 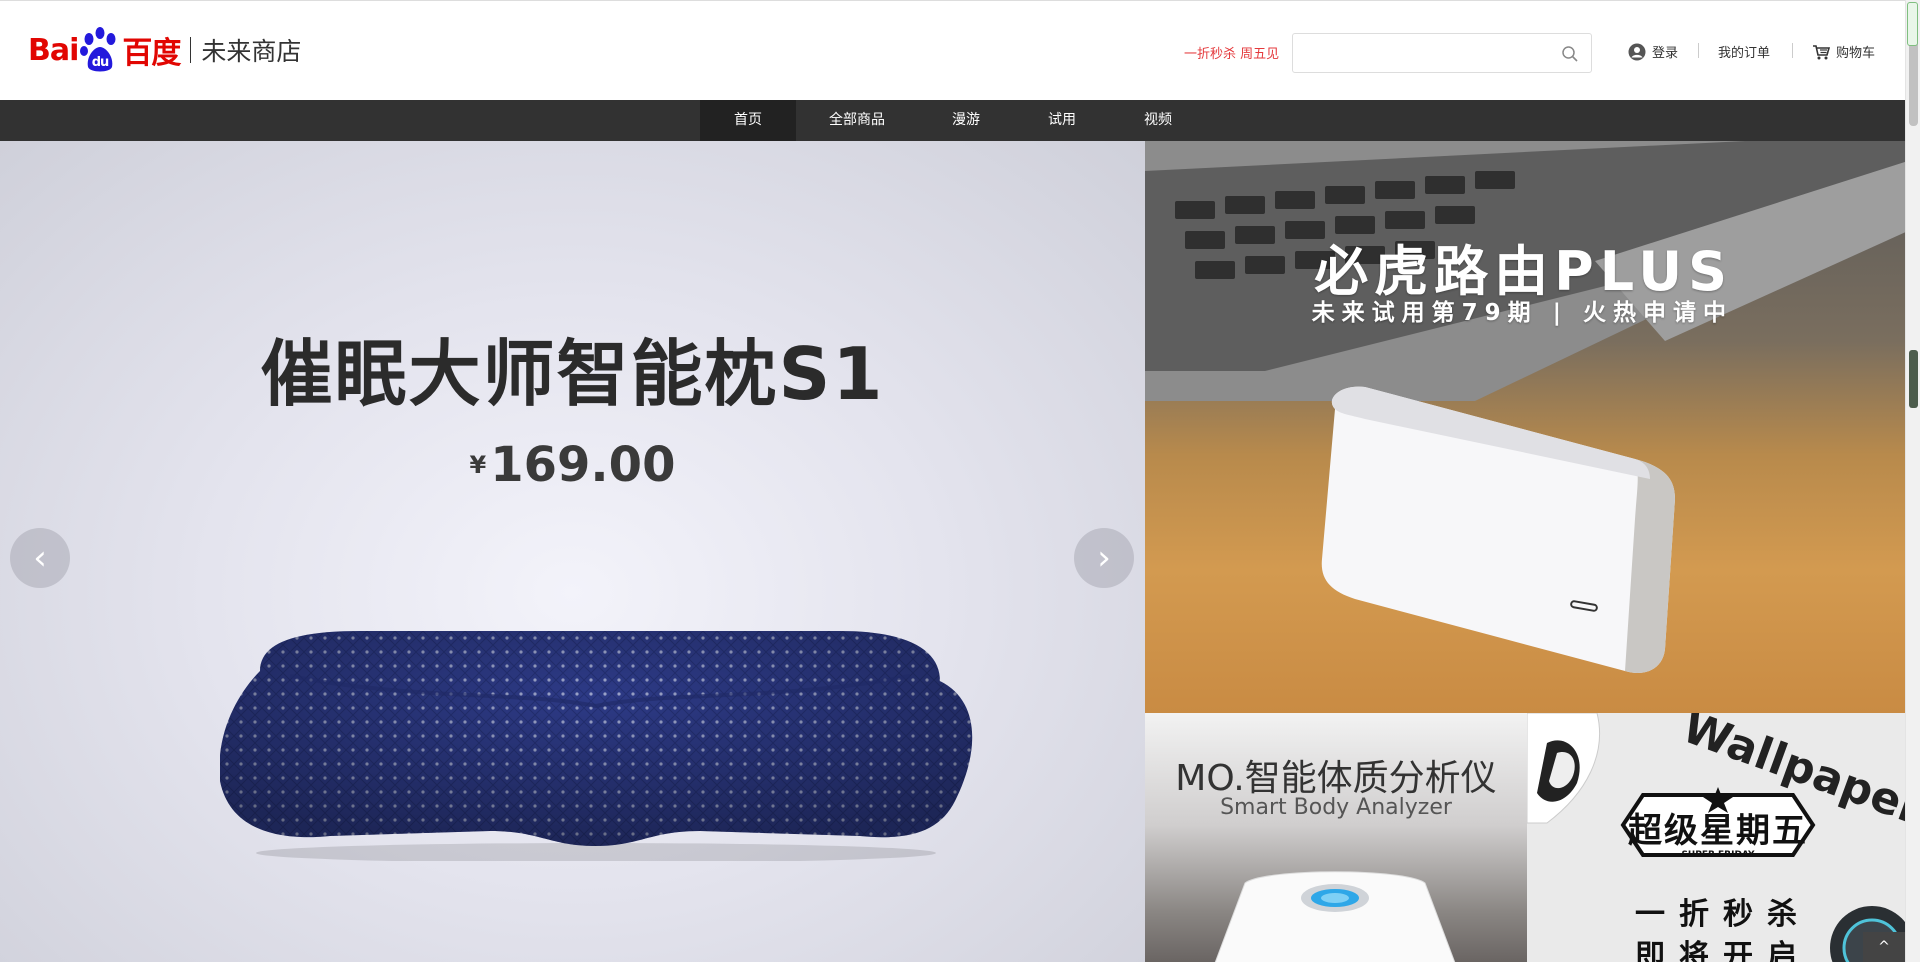 I want to click on nav-item-trial: 试用, so click(x=1062, y=120).